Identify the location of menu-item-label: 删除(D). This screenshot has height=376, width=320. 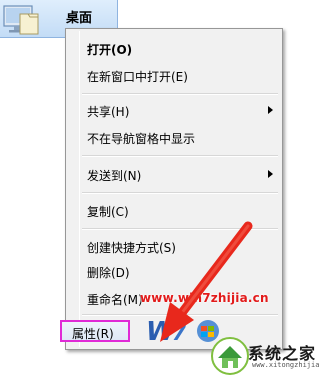
(108, 273).